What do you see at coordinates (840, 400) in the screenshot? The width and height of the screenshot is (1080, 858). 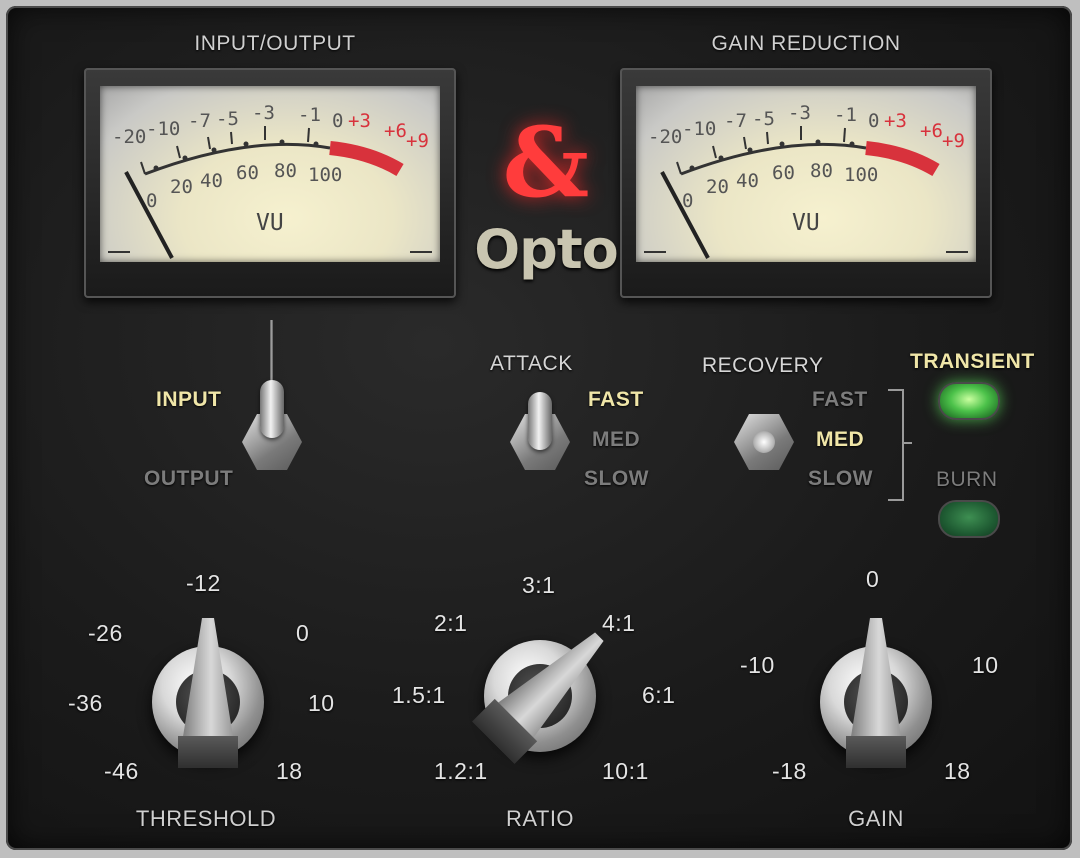 I see `recovery-option-fast: FAST` at bounding box center [840, 400].